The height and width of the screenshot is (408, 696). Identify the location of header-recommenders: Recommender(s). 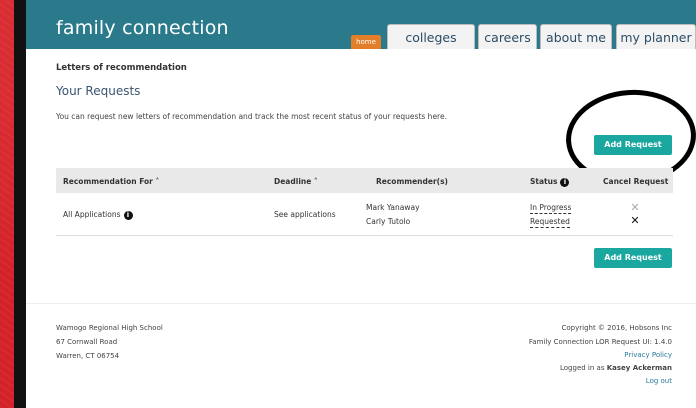
(412, 181).